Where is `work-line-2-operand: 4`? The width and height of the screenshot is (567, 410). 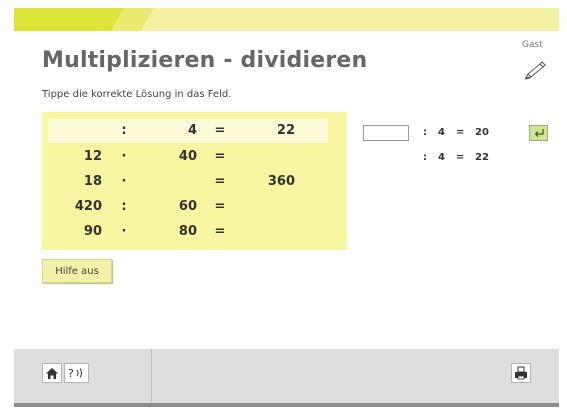
work-line-2-operand: 4 is located at coordinates (441, 157).